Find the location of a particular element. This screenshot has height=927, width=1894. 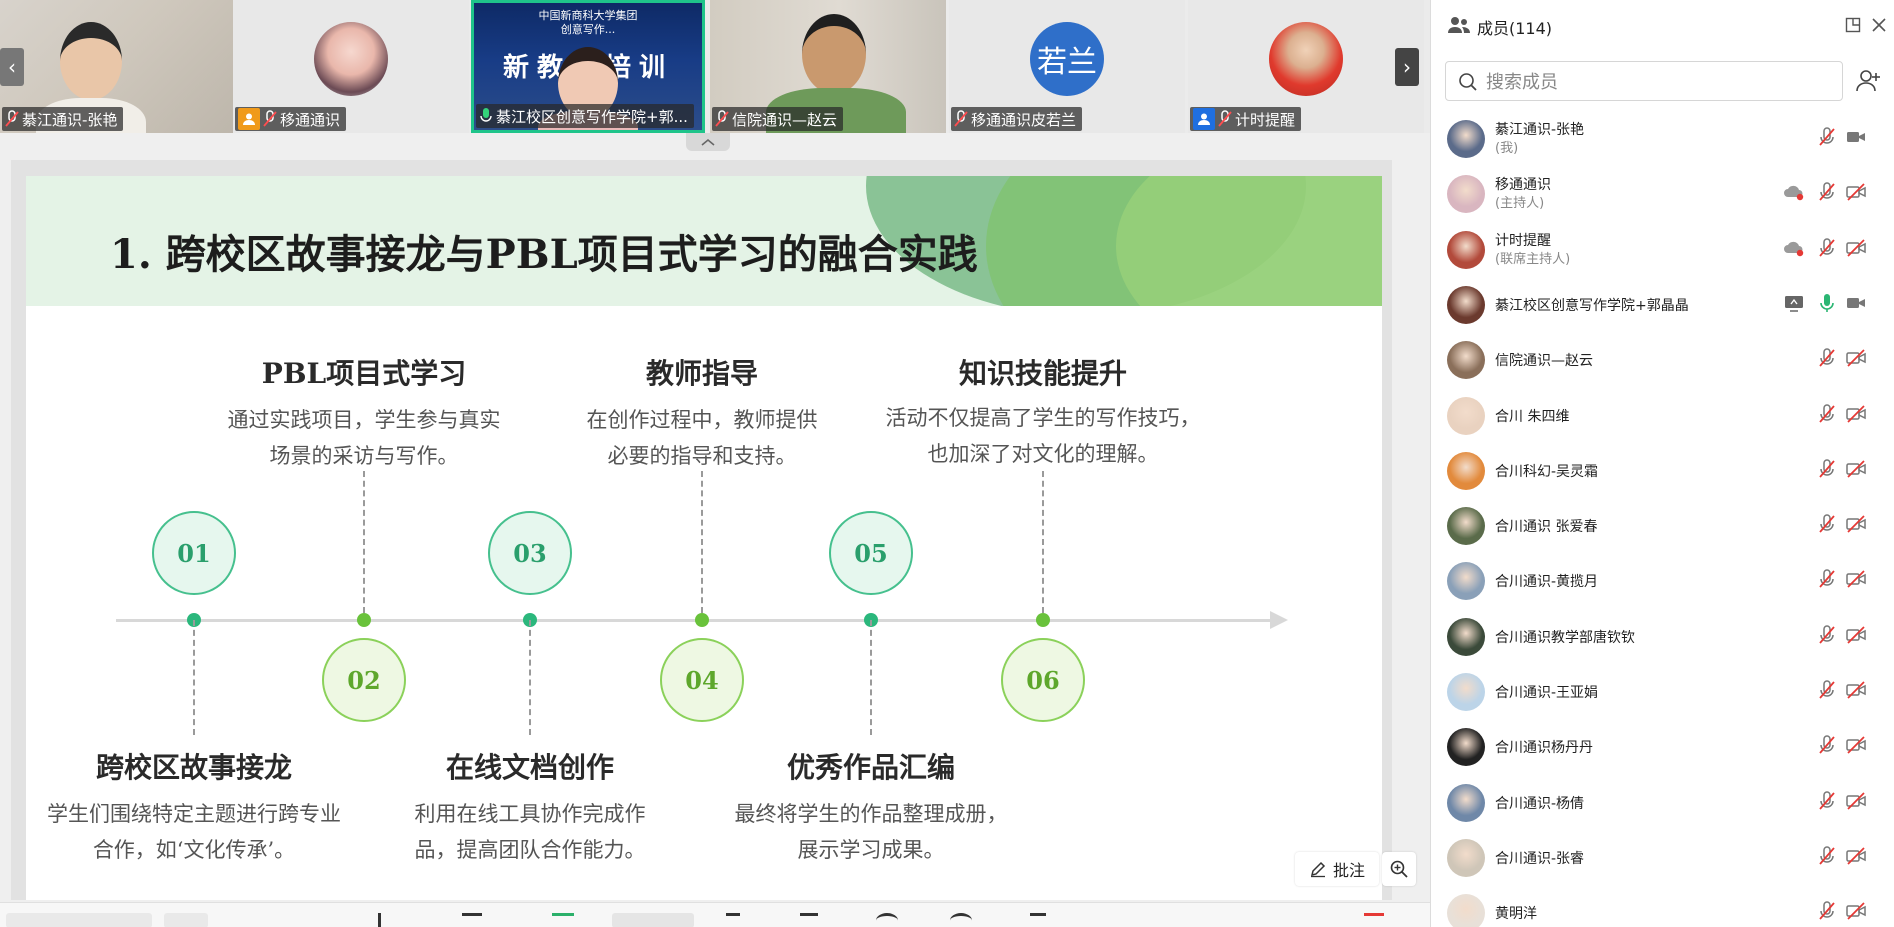

member-row: 合川通识-王亚娟 is located at coordinates (1662, 690).